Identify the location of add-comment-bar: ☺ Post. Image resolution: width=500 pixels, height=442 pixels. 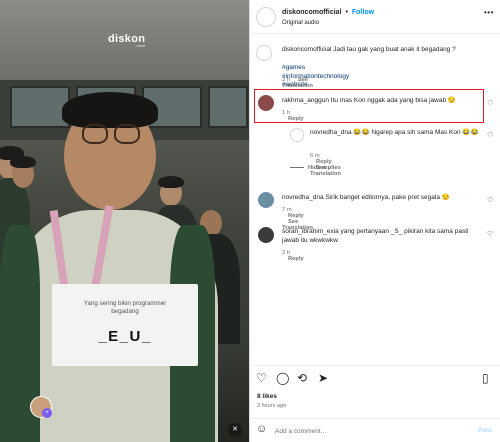
(374, 430).